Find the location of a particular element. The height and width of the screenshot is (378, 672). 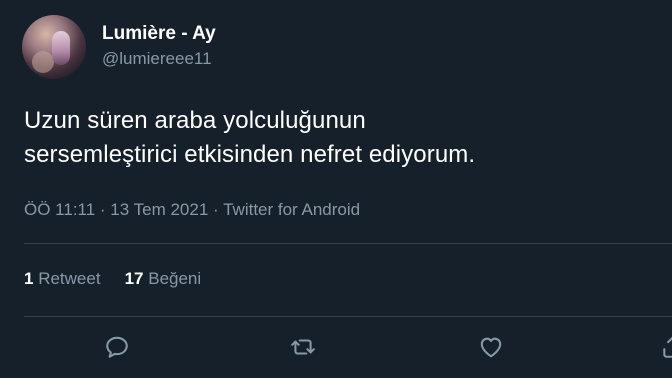

tweet-source: Twitter for Android is located at coordinates (291, 209).